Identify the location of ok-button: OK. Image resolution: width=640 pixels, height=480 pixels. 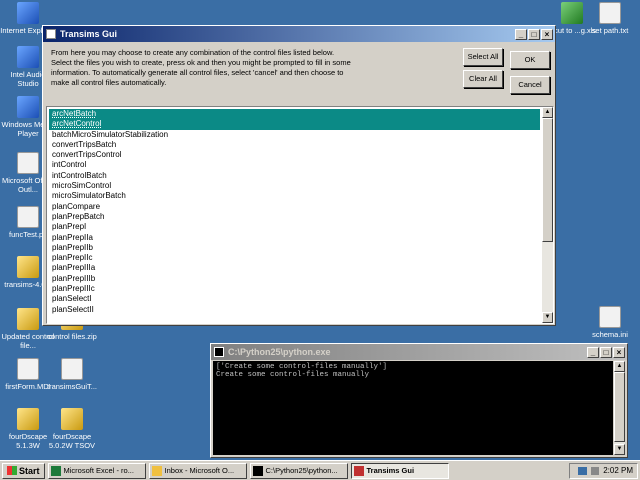
(530, 60).